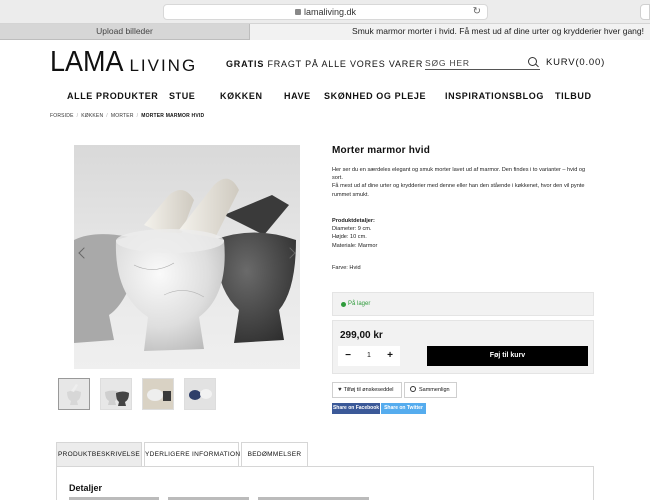 The height and width of the screenshot is (500, 650). Describe the element at coordinates (112, 96) in the screenshot. I see `nav-item-alle-produkter: ALLE PRODUKTER` at that location.